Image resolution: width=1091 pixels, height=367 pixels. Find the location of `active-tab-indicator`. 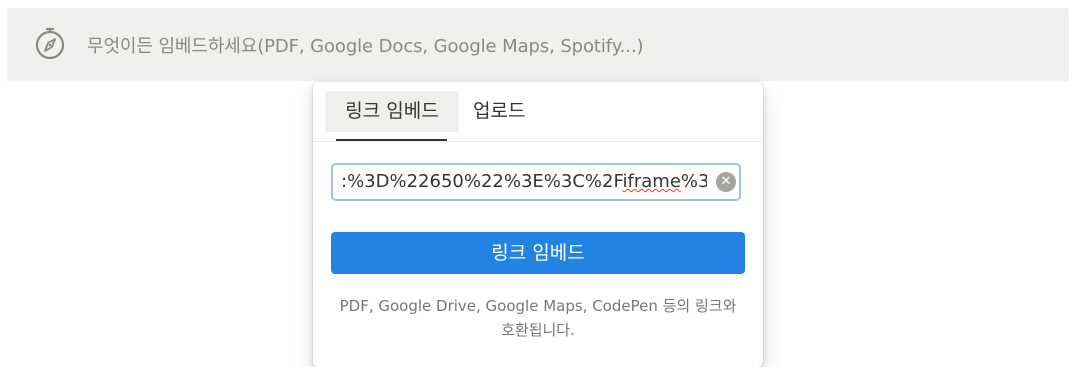

active-tab-indicator is located at coordinates (391, 140).